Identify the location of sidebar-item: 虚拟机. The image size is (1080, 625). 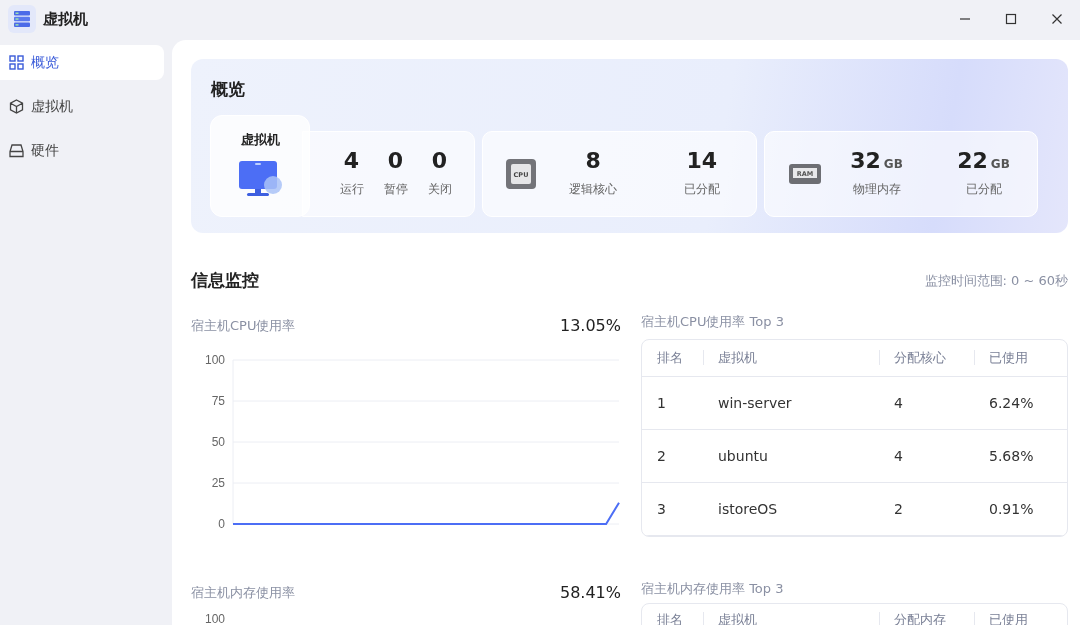
(82, 106).